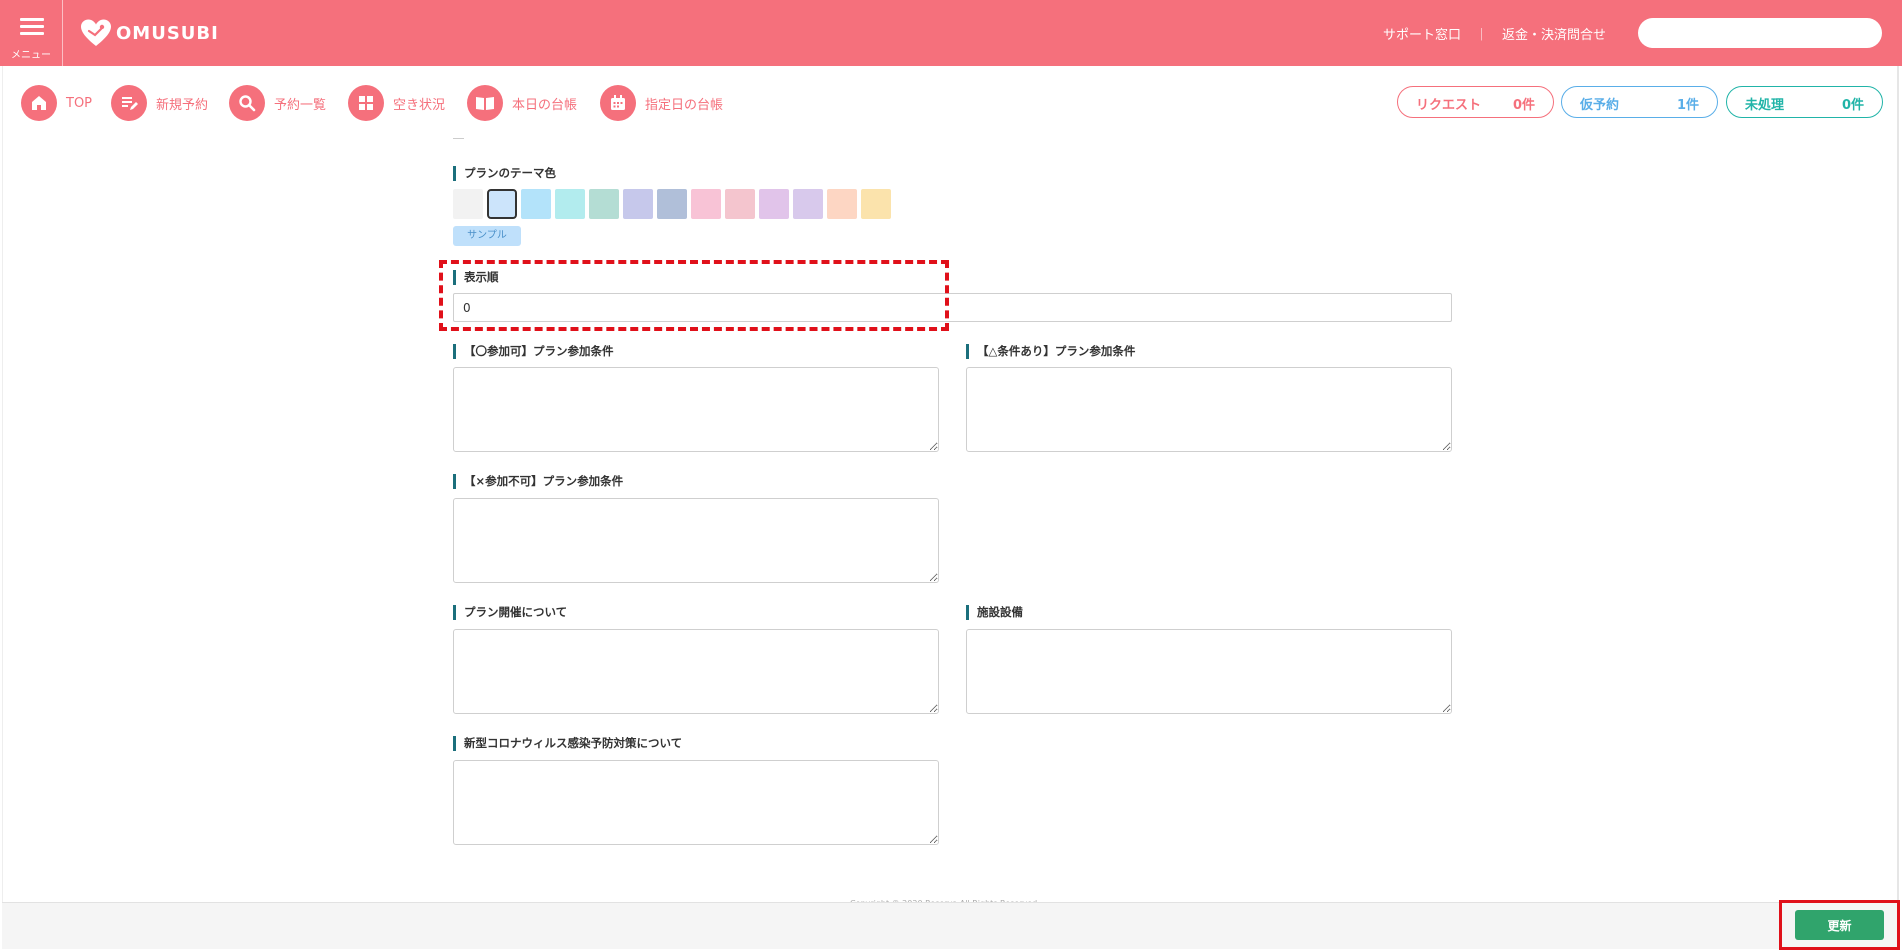  I want to click on theme-color-label: プランのテーマ色, so click(504, 173).